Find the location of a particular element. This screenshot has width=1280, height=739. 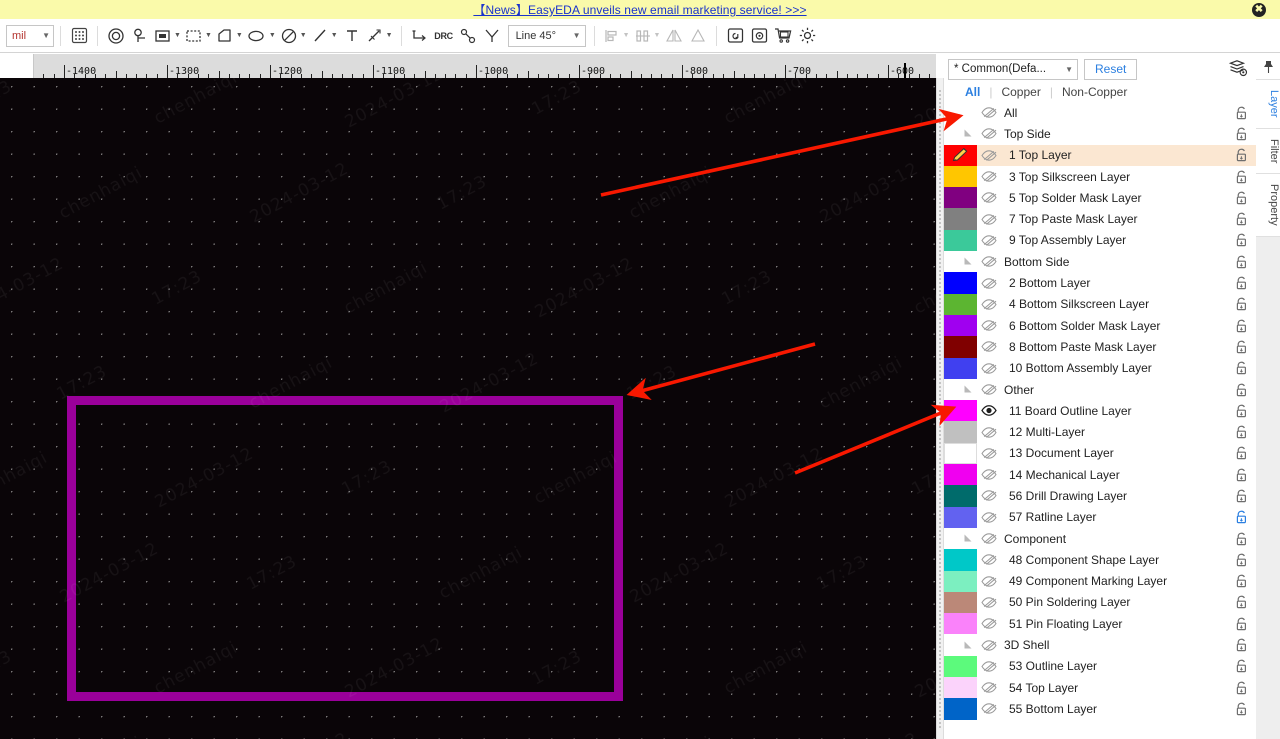

angle-icon is located at coordinates (492, 36).